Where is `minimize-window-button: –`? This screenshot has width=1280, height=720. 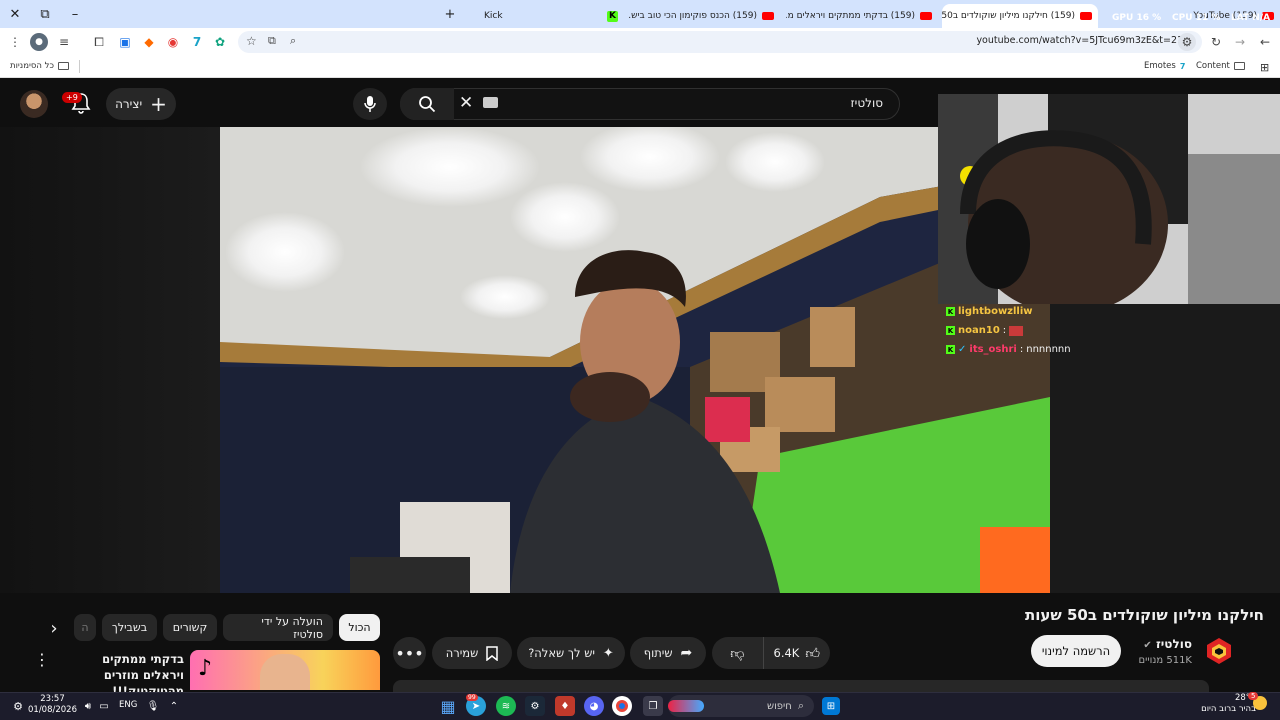 minimize-window-button: – is located at coordinates (75, 14).